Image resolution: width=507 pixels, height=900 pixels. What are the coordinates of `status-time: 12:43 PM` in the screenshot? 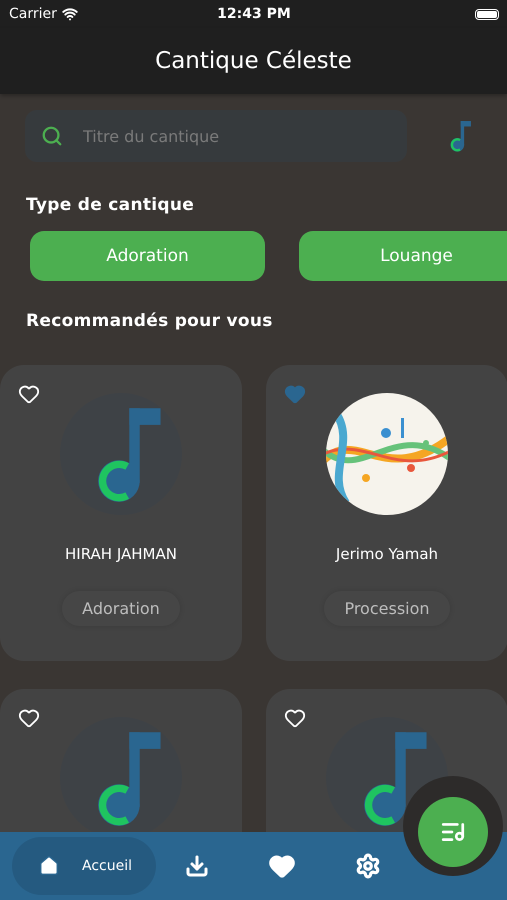 It's located at (254, 14).